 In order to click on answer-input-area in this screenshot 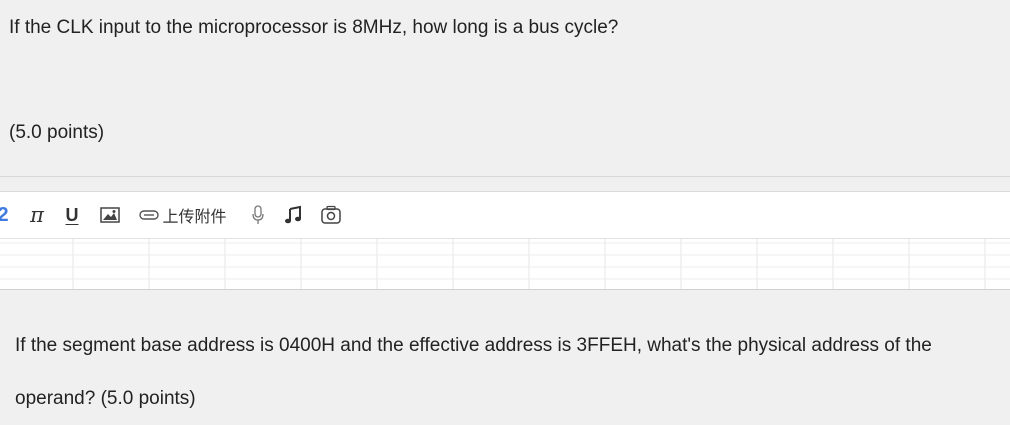, I will do `click(505, 264)`.